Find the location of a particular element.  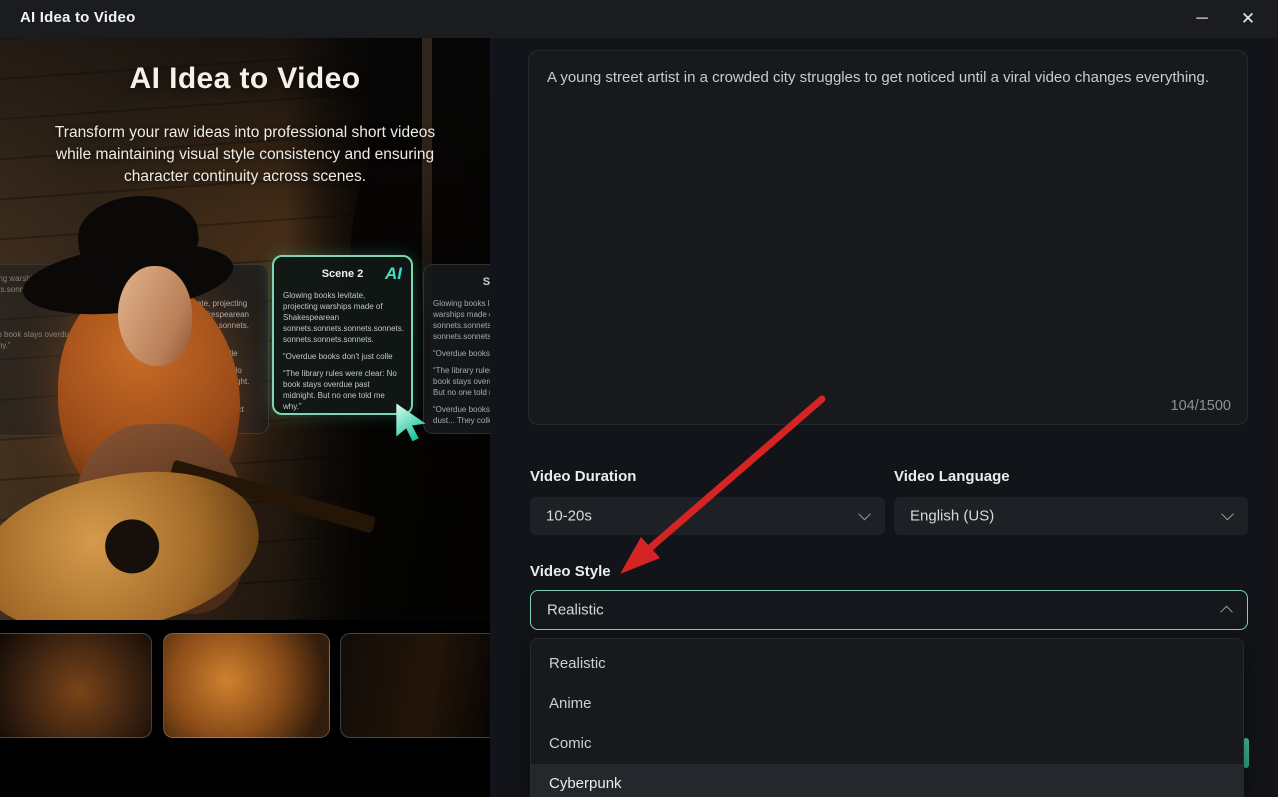

video-language-label: Video Language is located at coordinates (952, 476).